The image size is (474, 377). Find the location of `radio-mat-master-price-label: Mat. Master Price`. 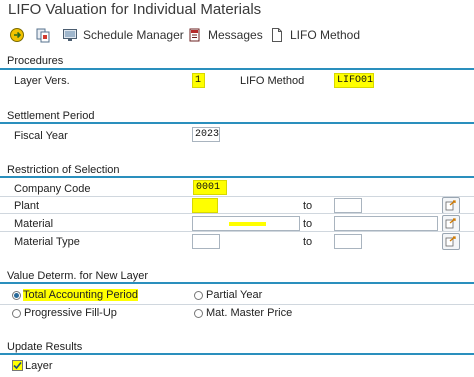

radio-mat-master-price-label: Mat. Master Price is located at coordinates (249, 313).